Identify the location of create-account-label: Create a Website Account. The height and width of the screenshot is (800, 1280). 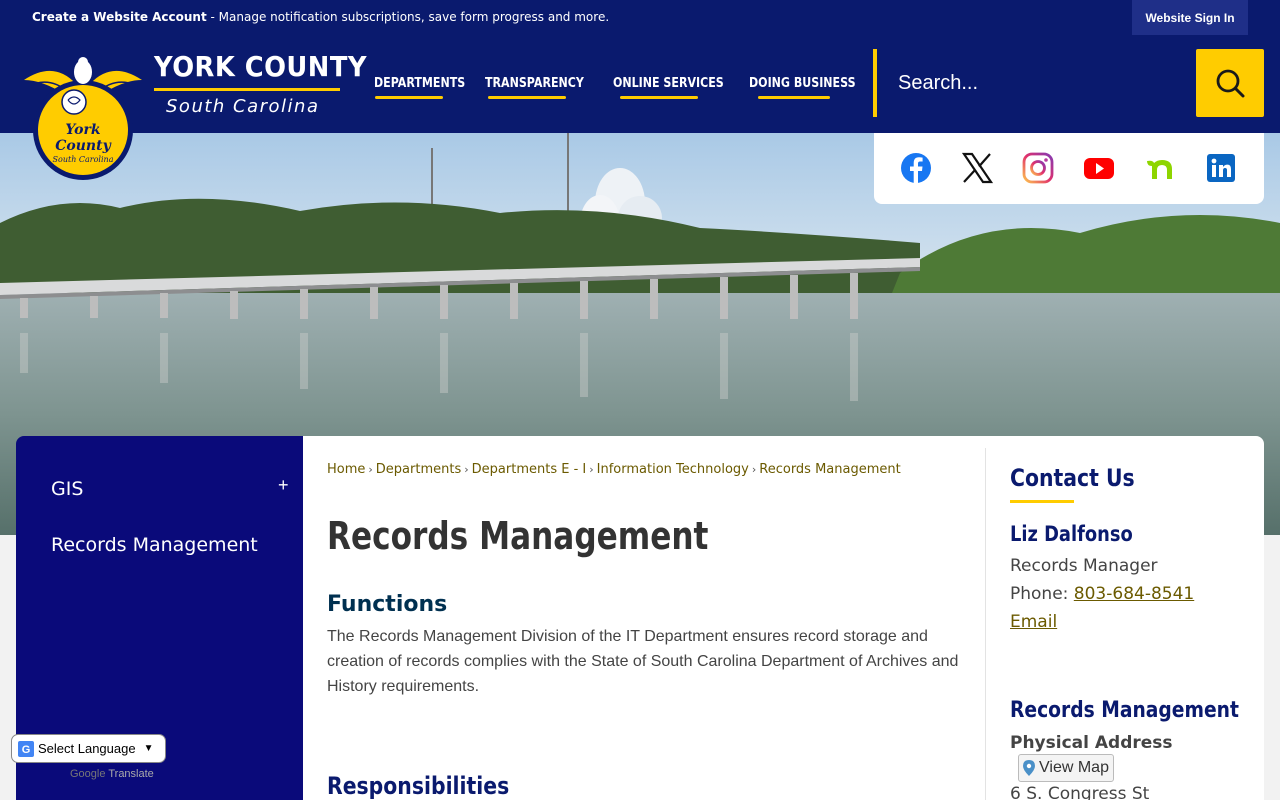
(119, 17).